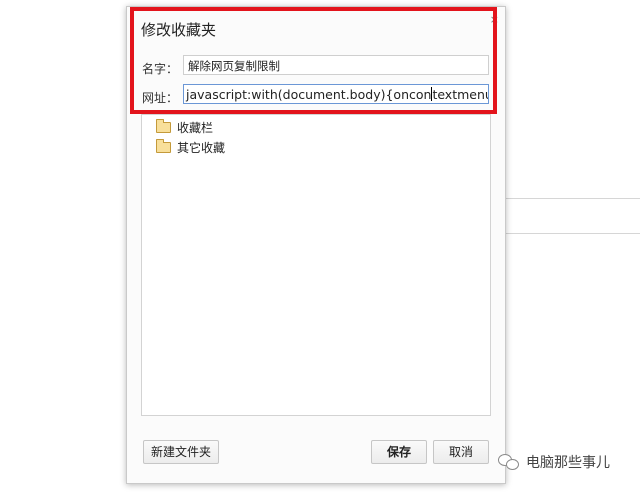  I want to click on cancel-button: 取消, so click(461, 452).